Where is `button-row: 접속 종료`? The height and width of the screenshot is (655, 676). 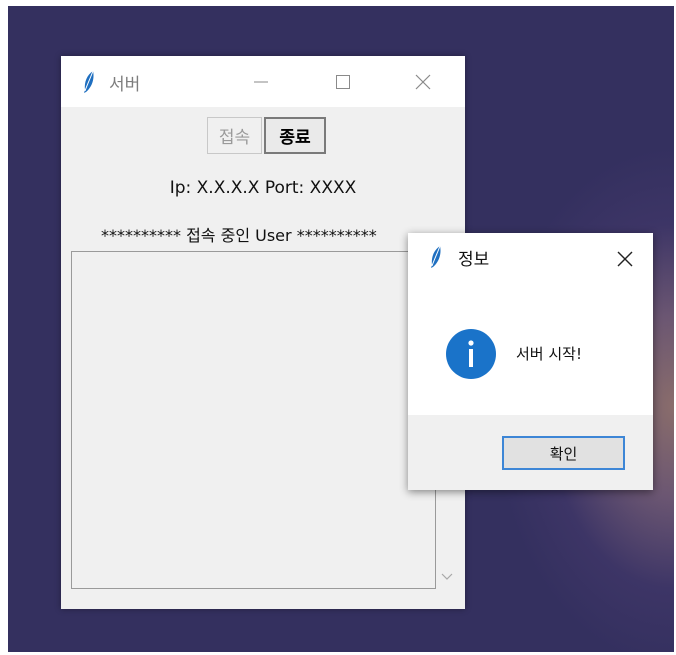 button-row: 접속 종료 is located at coordinates (266, 135).